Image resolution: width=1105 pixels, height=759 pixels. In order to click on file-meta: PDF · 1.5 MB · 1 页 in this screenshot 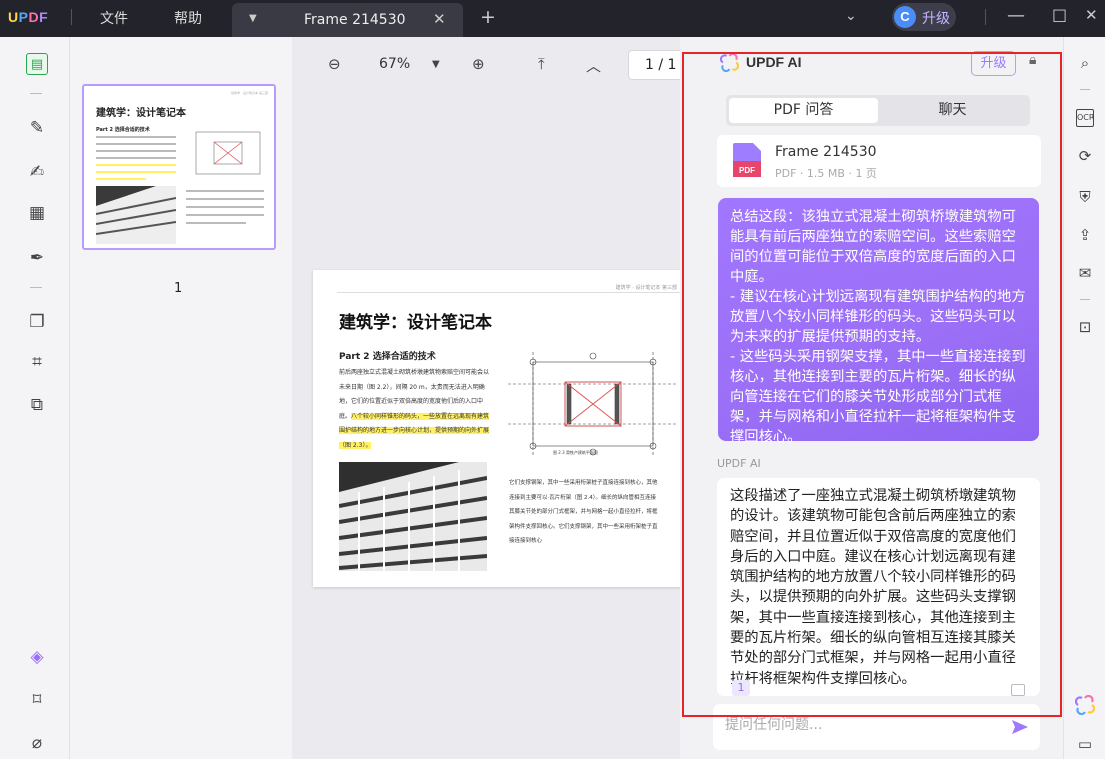, I will do `click(826, 173)`.